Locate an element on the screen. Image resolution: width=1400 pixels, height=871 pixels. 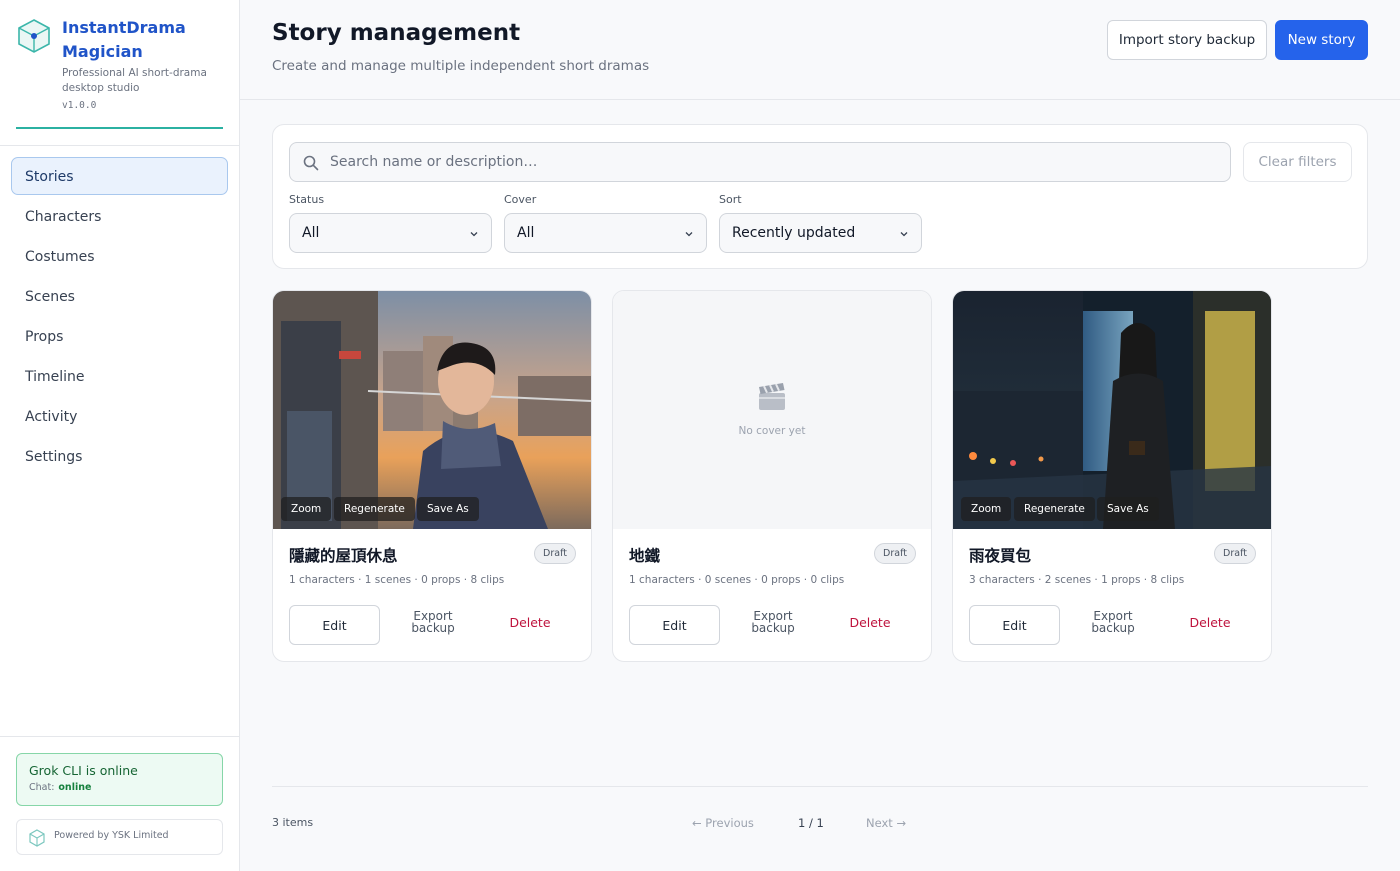
rooftop-selfie-photo is located at coordinates (432, 410).